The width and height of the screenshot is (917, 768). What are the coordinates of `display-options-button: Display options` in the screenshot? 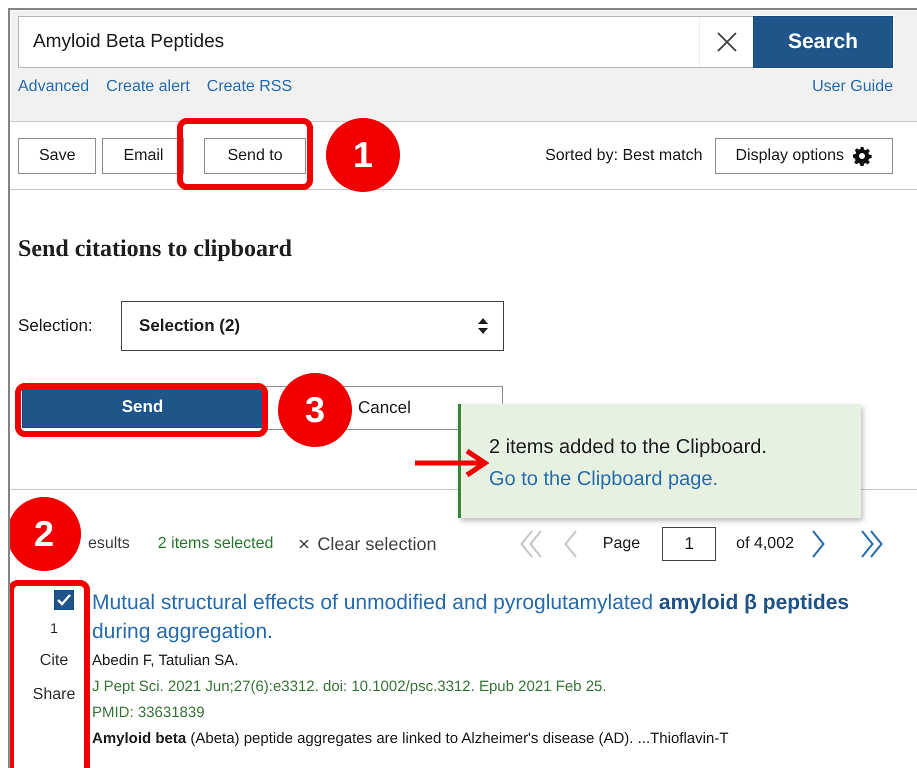 It's located at (803, 156).